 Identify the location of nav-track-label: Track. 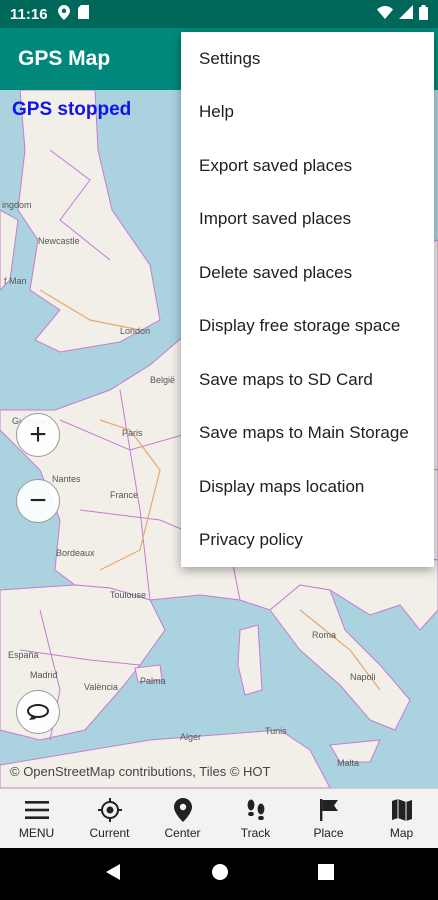
(255, 833).